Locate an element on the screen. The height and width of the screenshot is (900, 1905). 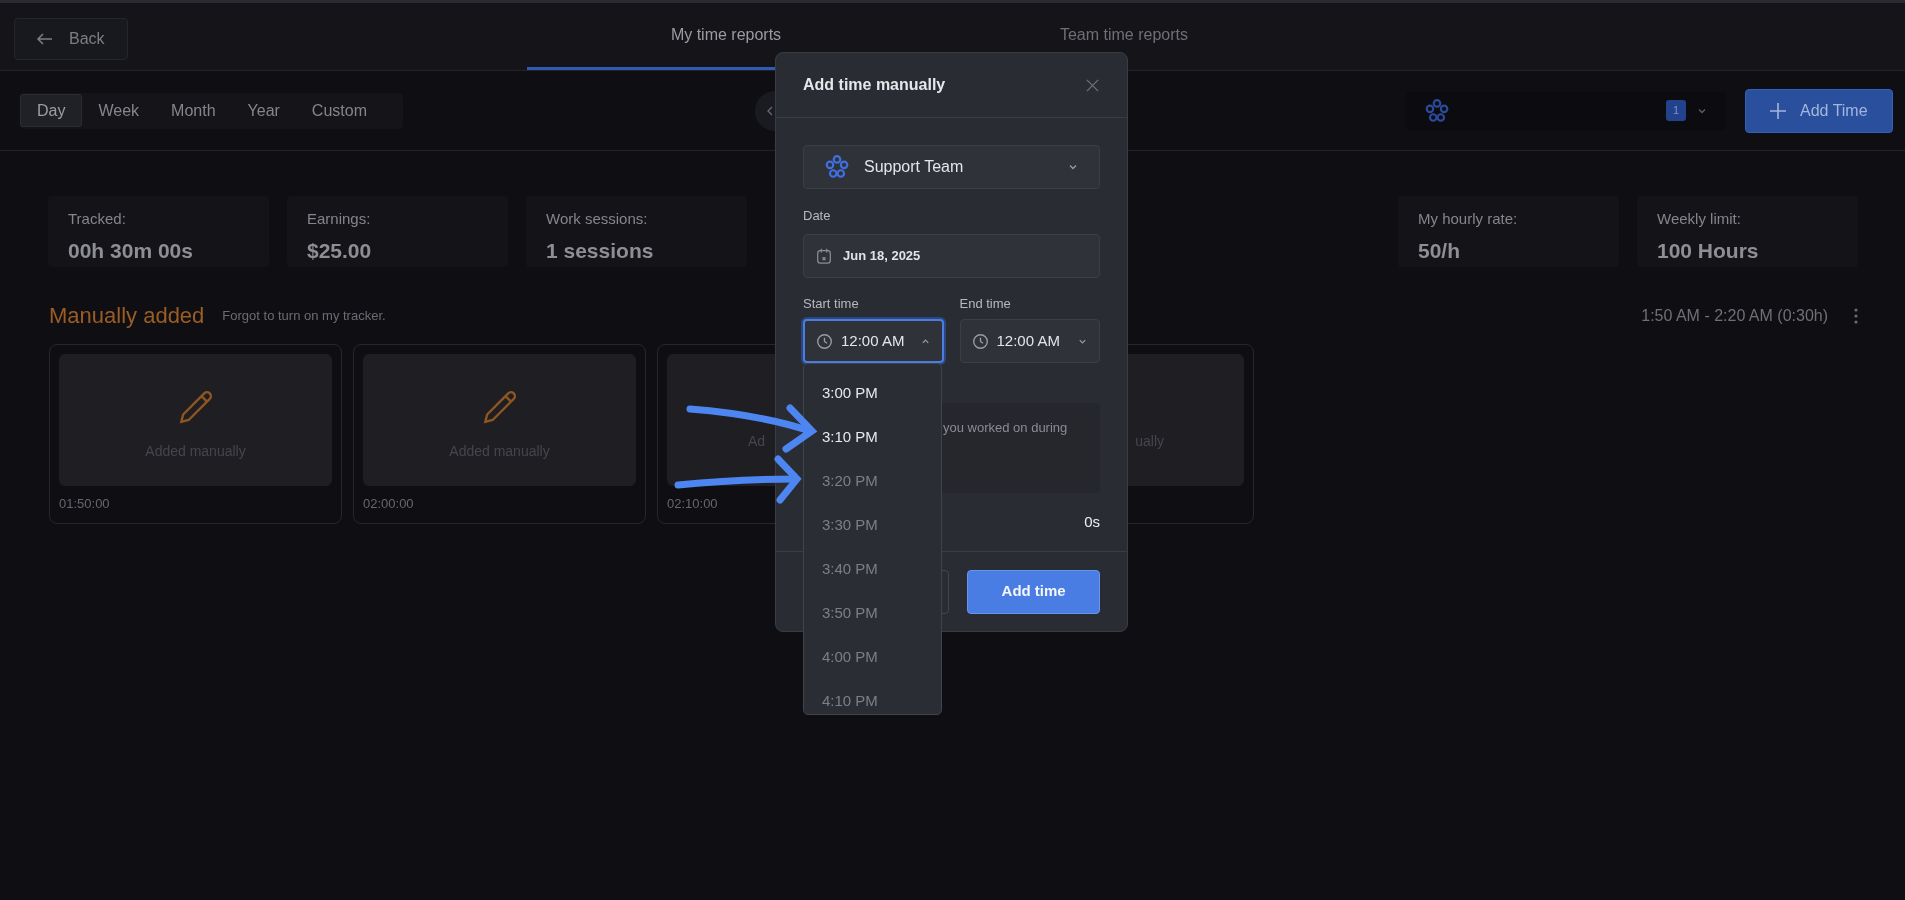
stat-value: 100 Hours is located at coordinates (1708, 250).